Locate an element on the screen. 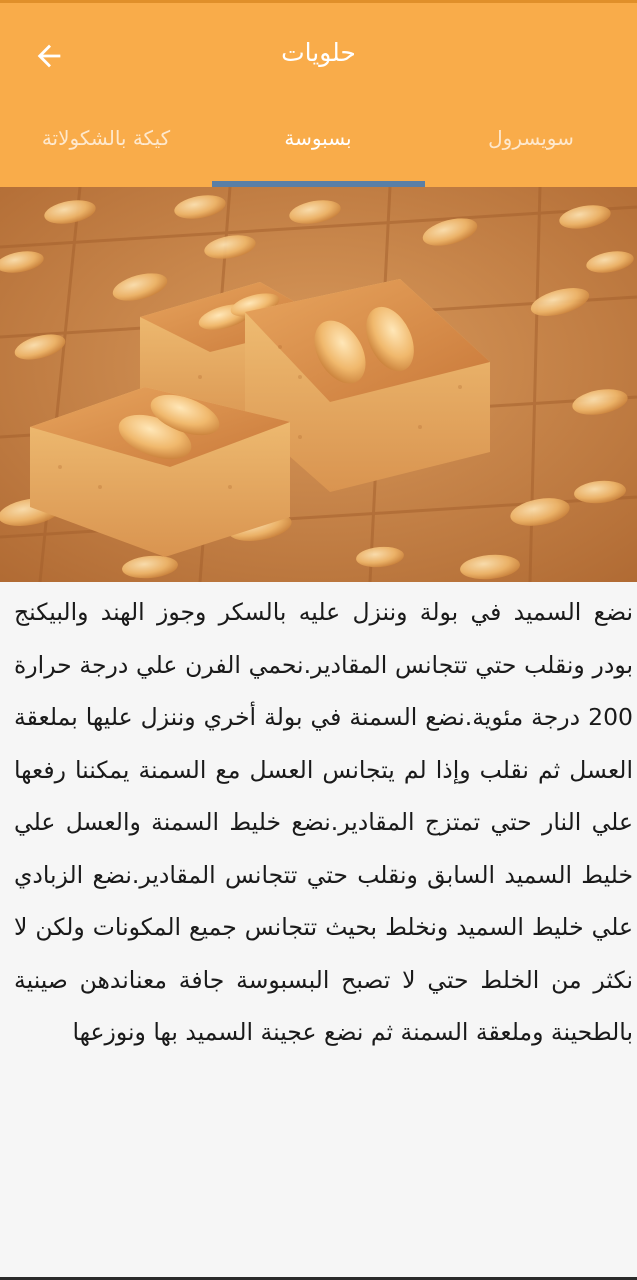  category-tabs: سويسرول بسبوسة كيكة بالشكولاتة is located at coordinates (318, 148).